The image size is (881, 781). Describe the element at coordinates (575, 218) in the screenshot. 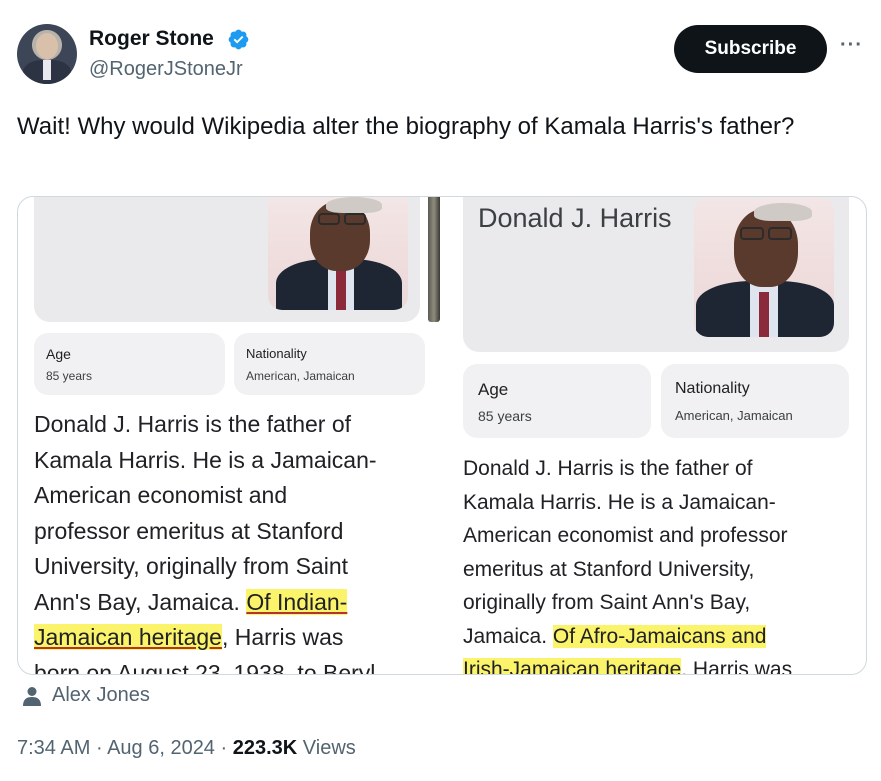

I see `right-profile-title: Donald J. Harris` at that location.